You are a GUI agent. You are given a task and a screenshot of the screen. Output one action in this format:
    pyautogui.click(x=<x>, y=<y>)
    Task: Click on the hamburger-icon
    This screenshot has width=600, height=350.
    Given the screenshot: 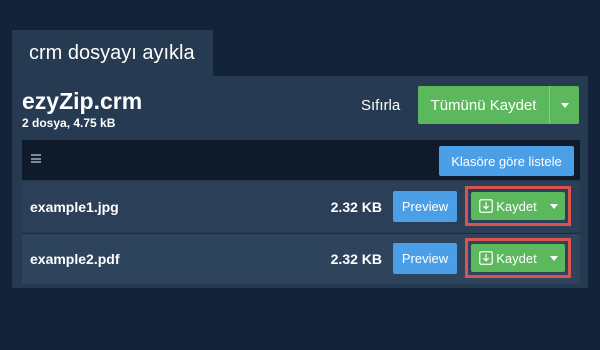 What is the action you would take?
    pyautogui.click(x=36, y=158)
    